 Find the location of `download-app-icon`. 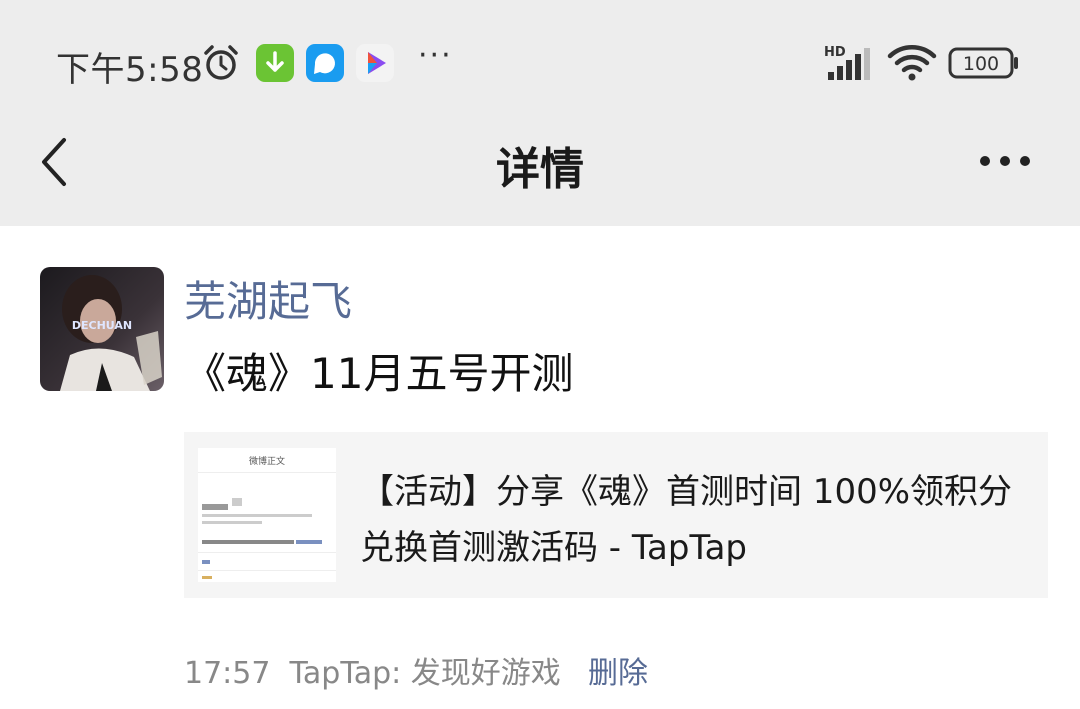

download-app-icon is located at coordinates (275, 63).